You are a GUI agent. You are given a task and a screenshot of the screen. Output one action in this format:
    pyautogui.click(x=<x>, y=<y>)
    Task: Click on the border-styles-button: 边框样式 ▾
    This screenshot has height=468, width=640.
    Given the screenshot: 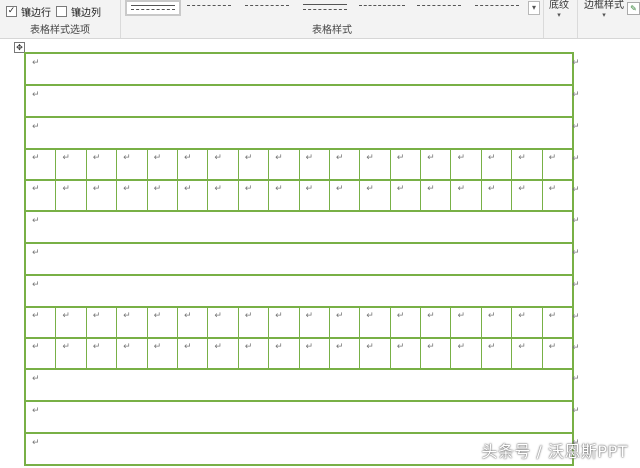 What is the action you would take?
    pyautogui.click(x=604, y=9)
    